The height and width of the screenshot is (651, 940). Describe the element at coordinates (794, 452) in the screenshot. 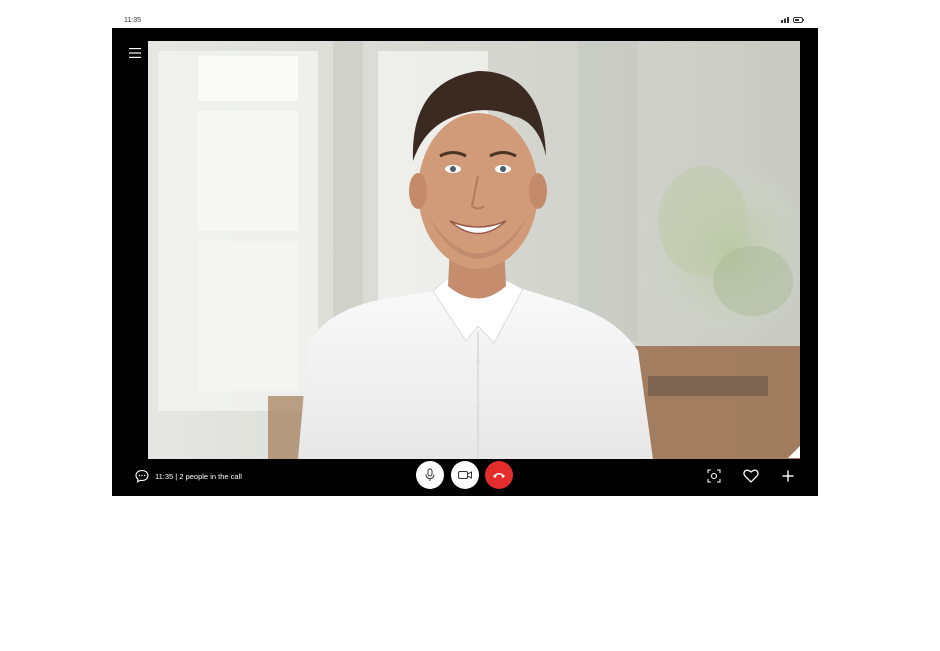

I see `video-corner-marker` at that location.